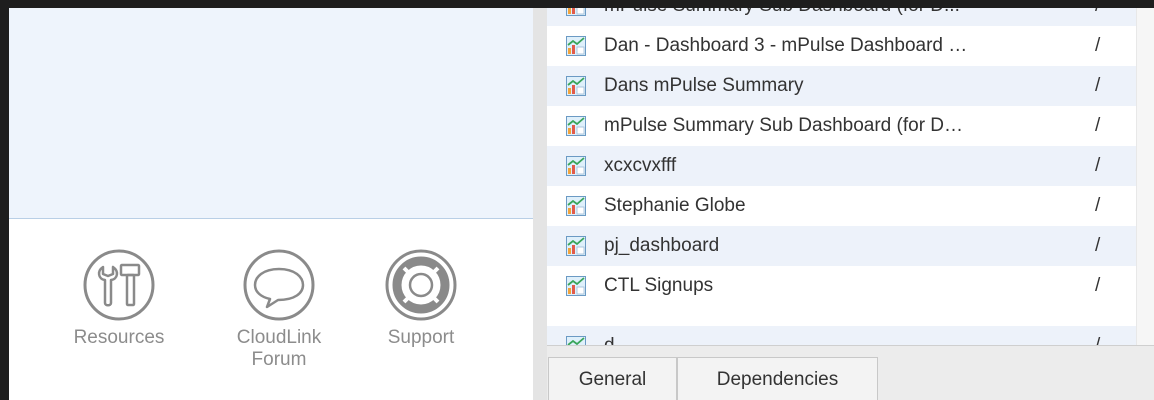 Image resolution: width=1154 pixels, height=400 pixels. I want to click on cloudlink-forum-link: CloudLink Forum, so click(279, 309).